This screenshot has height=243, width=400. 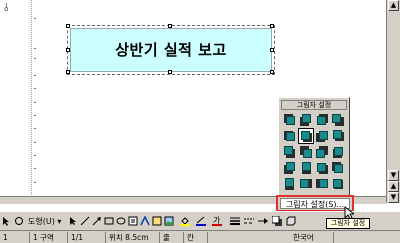 I want to click on resize-handle-tr, so click(x=272, y=26).